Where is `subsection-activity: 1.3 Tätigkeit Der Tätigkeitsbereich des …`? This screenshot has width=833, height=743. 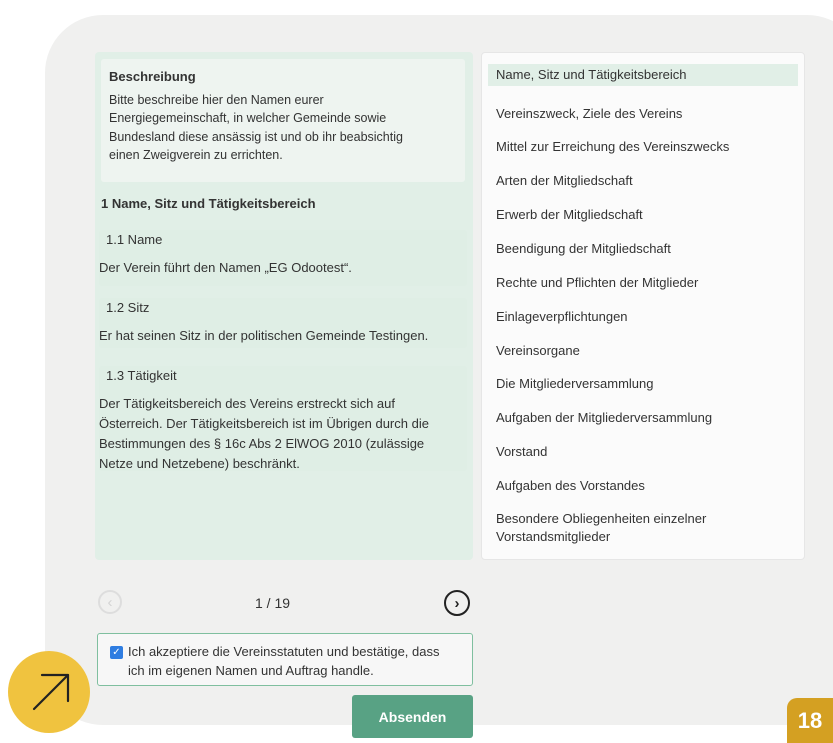
subsection-activity: 1.3 Tätigkeit Der Tätigkeitsbereich des … is located at coordinates (283, 418).